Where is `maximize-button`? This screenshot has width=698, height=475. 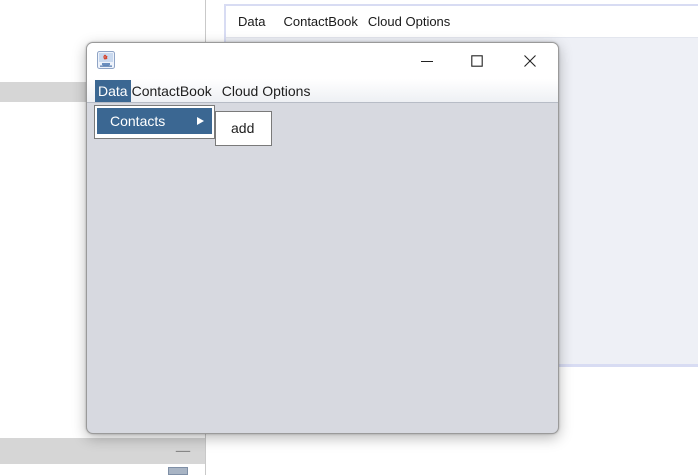 maximize-button is located at coordinates (477, 61).